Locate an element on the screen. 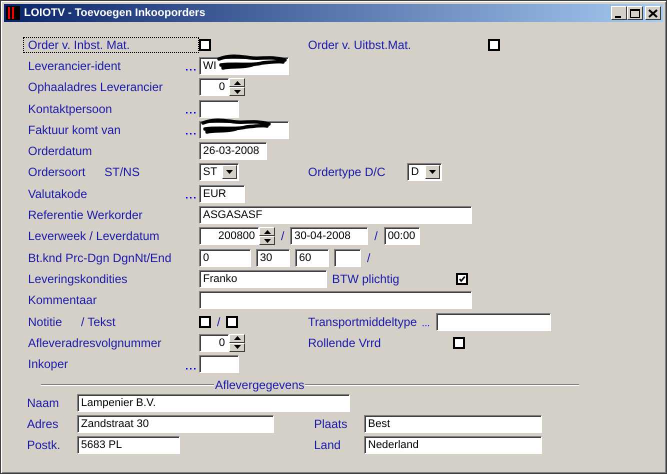  minimize-icon is located at coordinates (618, 17).